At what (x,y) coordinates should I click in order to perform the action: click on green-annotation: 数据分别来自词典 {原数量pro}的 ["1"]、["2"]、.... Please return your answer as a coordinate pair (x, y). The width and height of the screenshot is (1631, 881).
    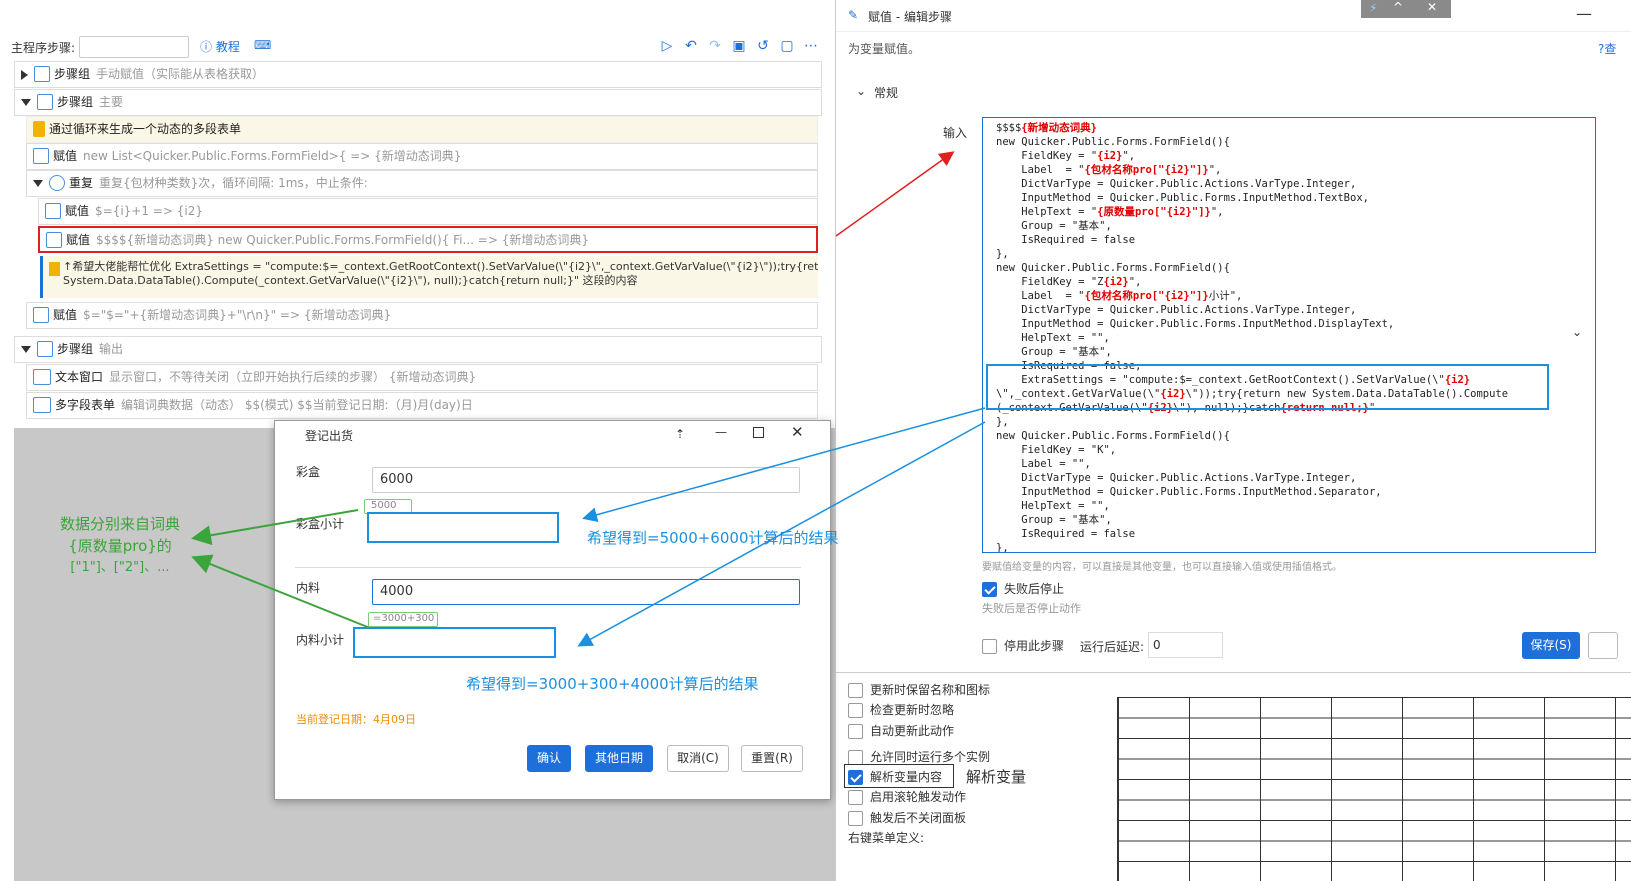
    Looking at the image, I should click on (120, 546).